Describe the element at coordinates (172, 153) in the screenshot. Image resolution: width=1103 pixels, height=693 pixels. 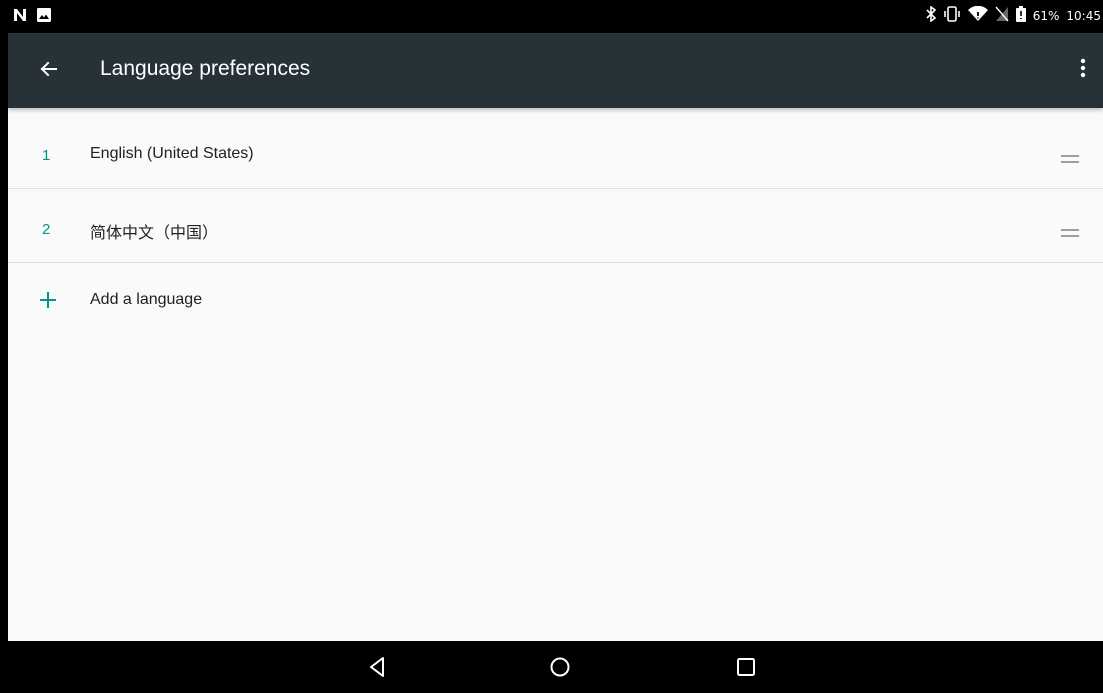
I see `language-name: English (United States)` at that location.